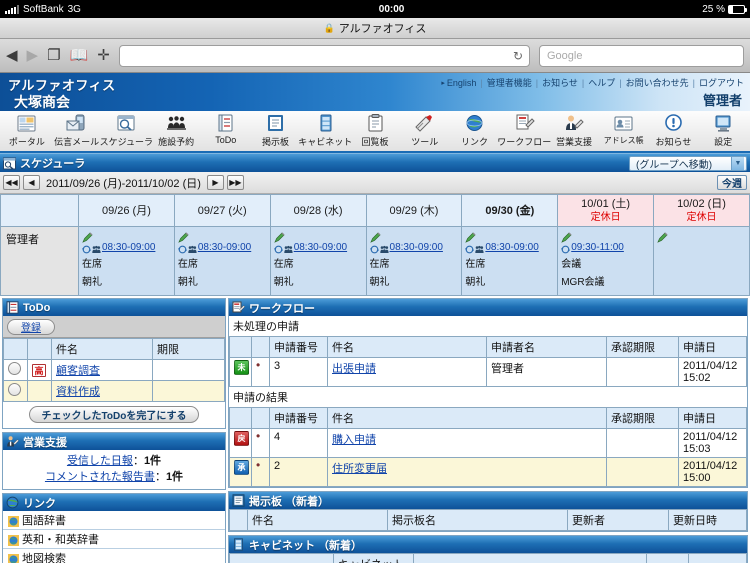  Describe the element at coordinates (425, 130) in the screenshot. I see `nav-item-tools: ツール` at that location.